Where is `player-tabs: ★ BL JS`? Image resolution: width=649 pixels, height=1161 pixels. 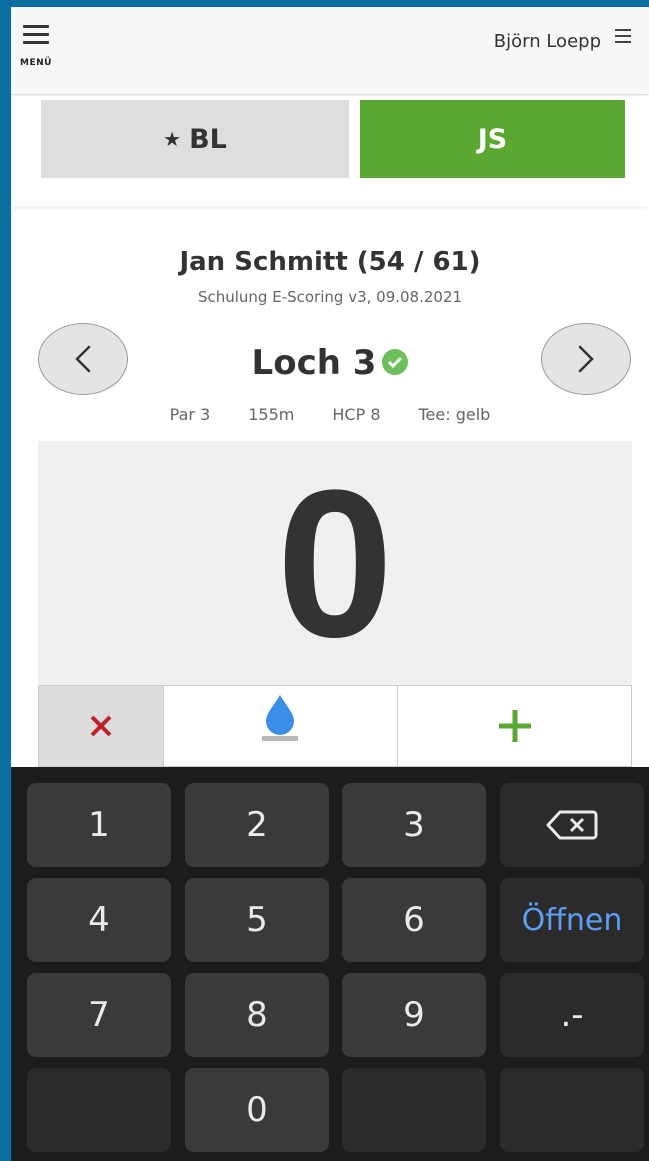 player-tabs: ★ BL JS is located at coordinates (330, 151).